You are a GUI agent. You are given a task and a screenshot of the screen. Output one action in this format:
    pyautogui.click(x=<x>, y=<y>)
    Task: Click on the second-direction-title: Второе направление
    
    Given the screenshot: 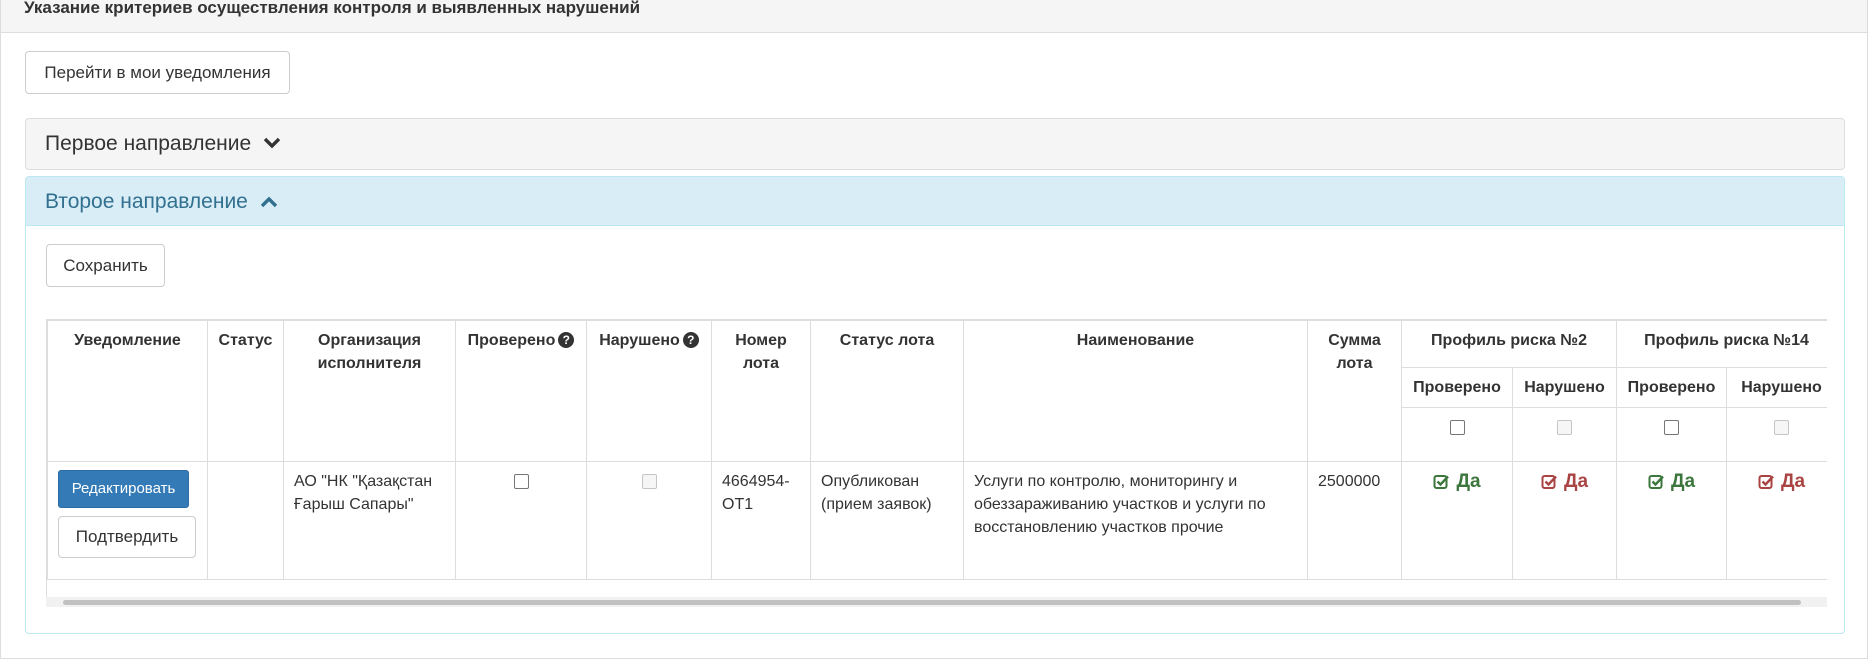 What is the action you would take?
    pyautogui.click(x=146, y=201)
    